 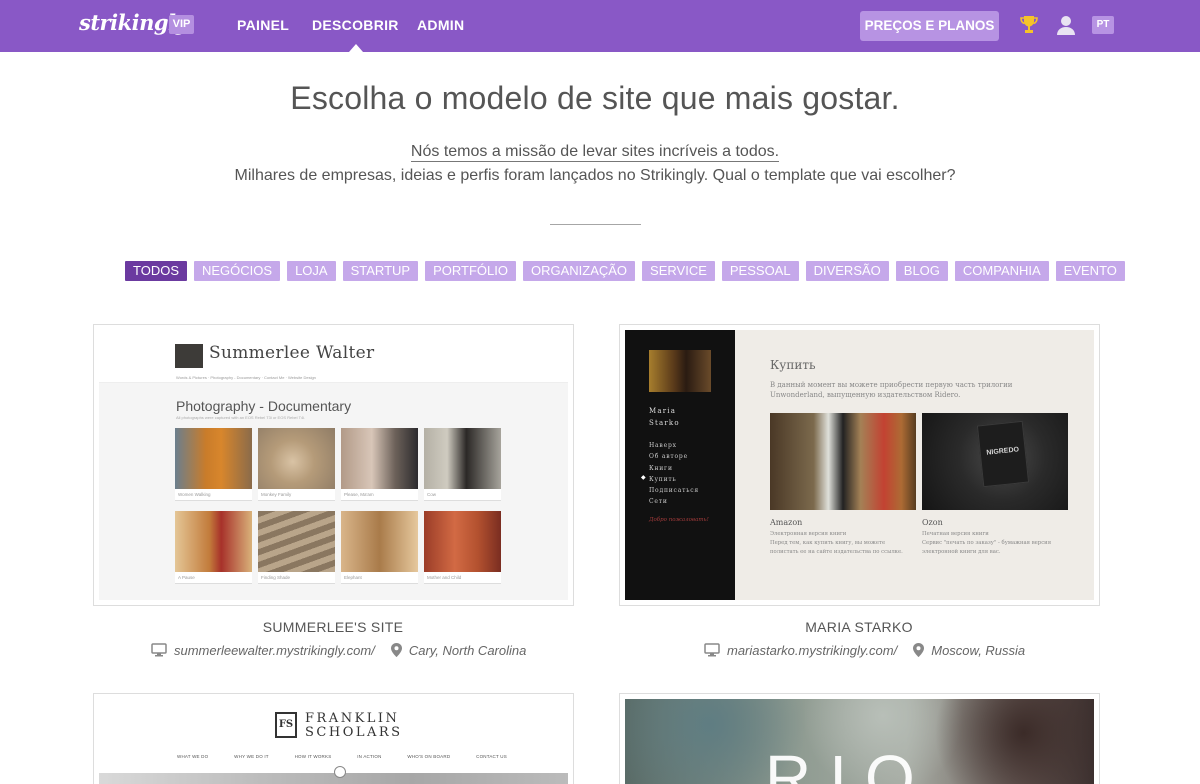 I want to click on store-amazon: Amazon, so click(x=786, y=522).